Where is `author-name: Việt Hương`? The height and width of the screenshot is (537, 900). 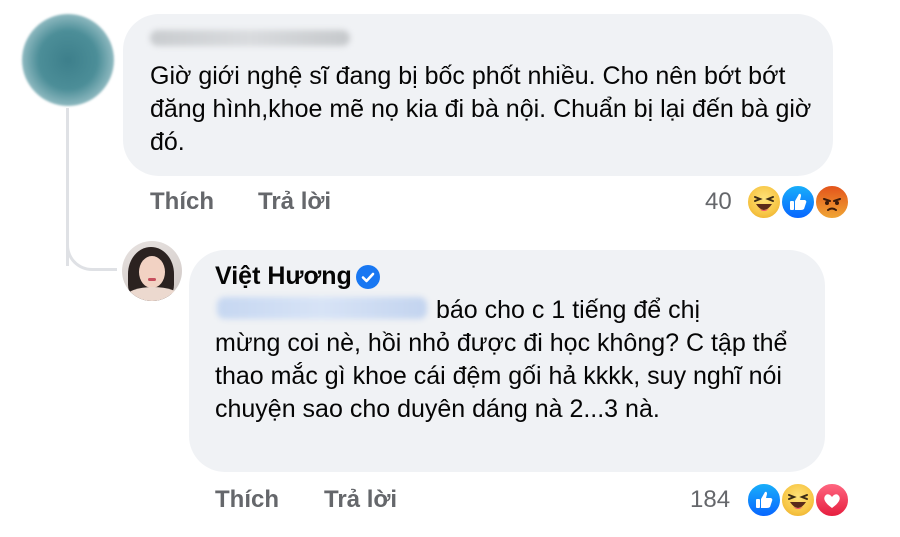 author-name: Việt Hương is located at coordinates (283, 276).